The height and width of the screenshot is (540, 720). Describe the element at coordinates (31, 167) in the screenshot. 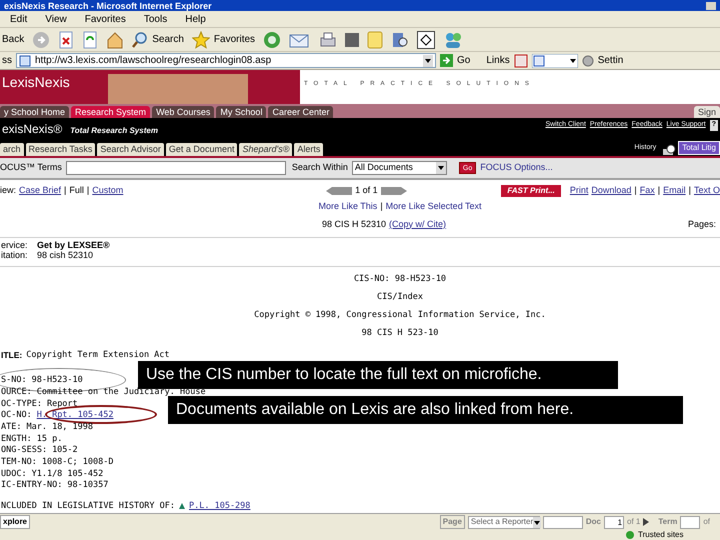

I see `focus-terms-label: OCUS™ Terms` at that location.